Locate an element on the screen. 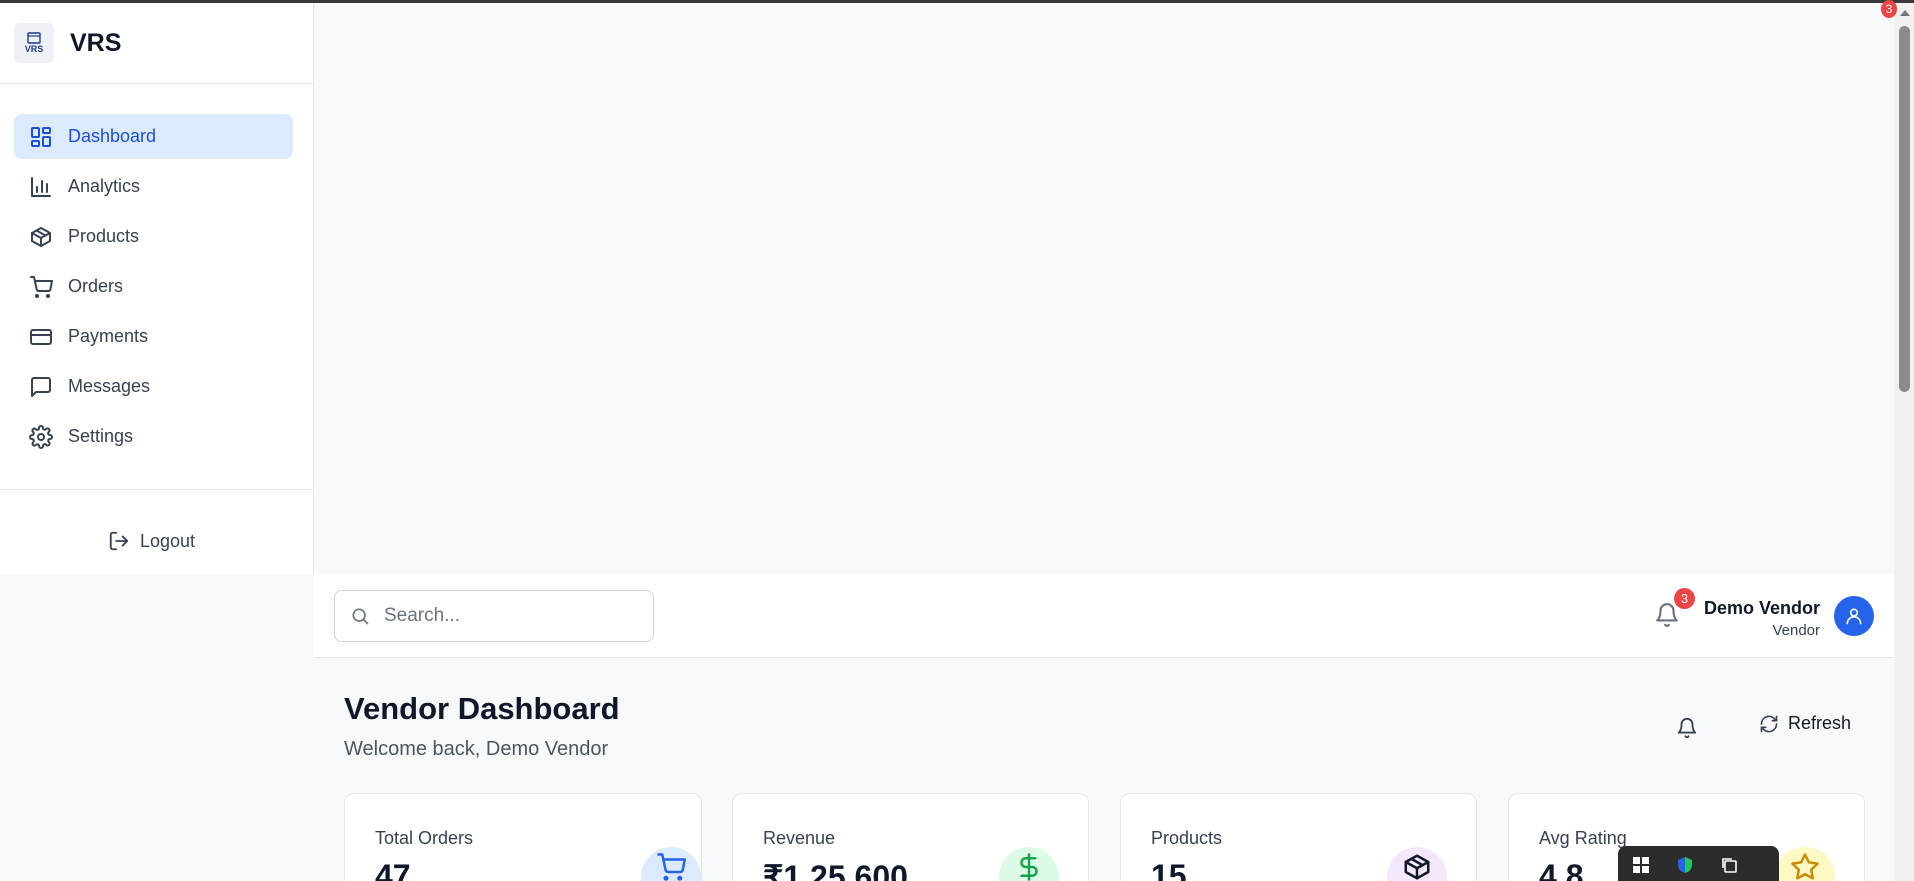 This screenshot has height=881, width=1914. message-icon is located at coordinates (41, 386).